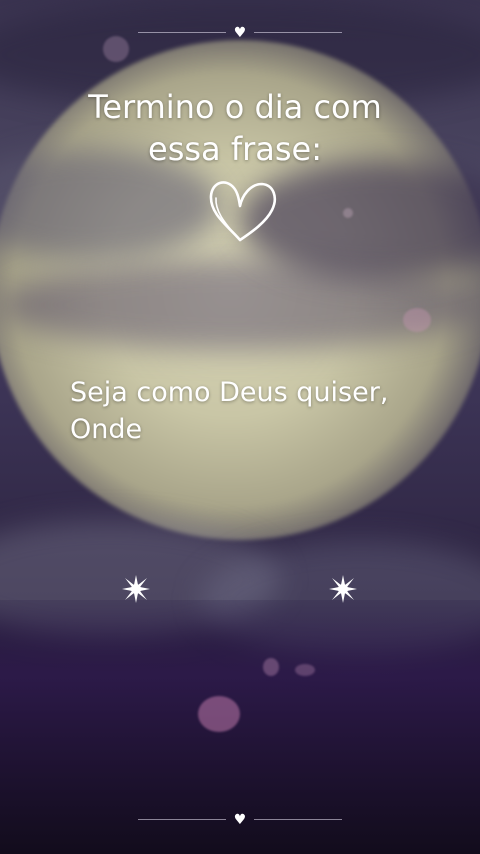 The width and height of the screenshot is (480, 854). What do you see at coordinates (235, 128) in the screenshot?
I see `page-title: Termino o dia com essa frase:` at bounding box center [235, 128].